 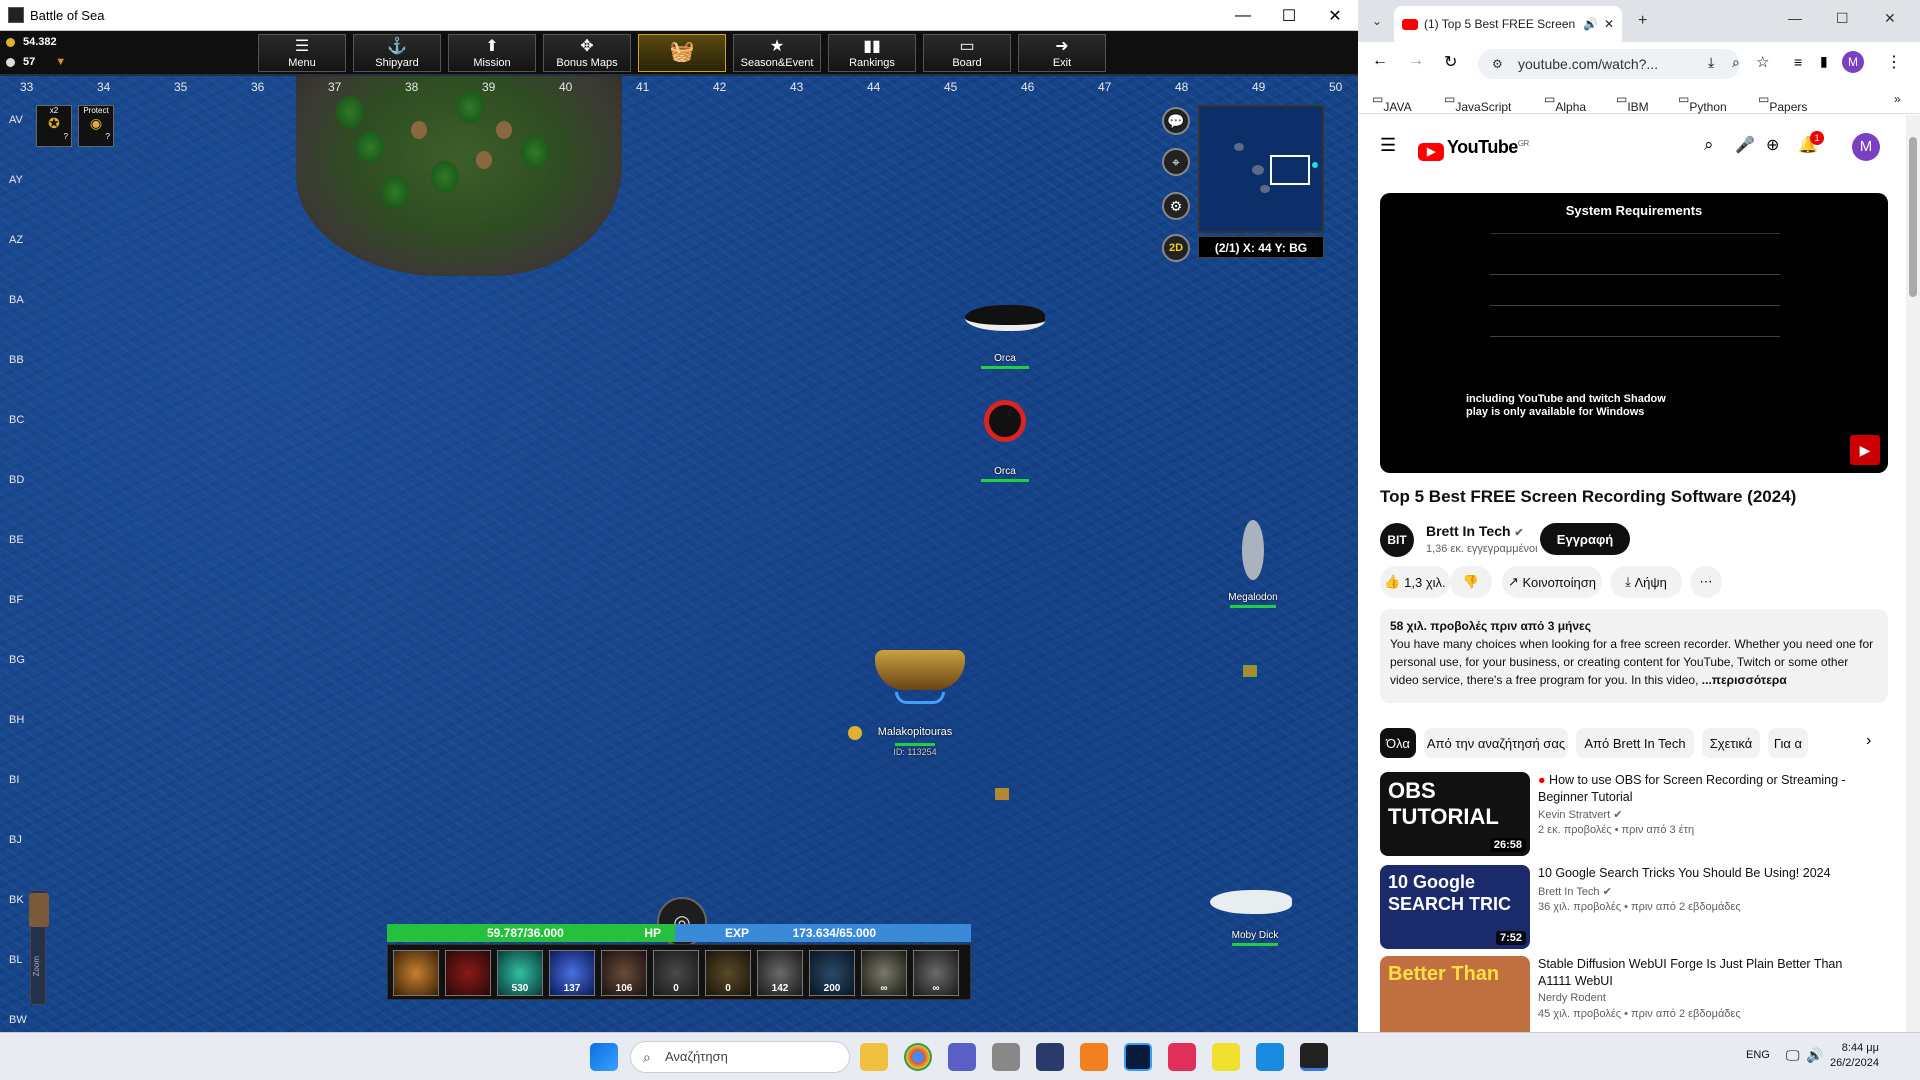 I want to click on volume-icon: 🔊, so click(x=1814, y=1055).